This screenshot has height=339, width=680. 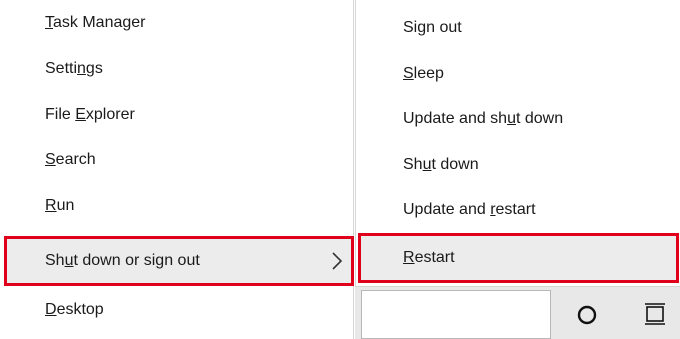 I want to click on menu-item-shut-down-or-sign-out: Shut down or sign out, so click(x=179, y=261).